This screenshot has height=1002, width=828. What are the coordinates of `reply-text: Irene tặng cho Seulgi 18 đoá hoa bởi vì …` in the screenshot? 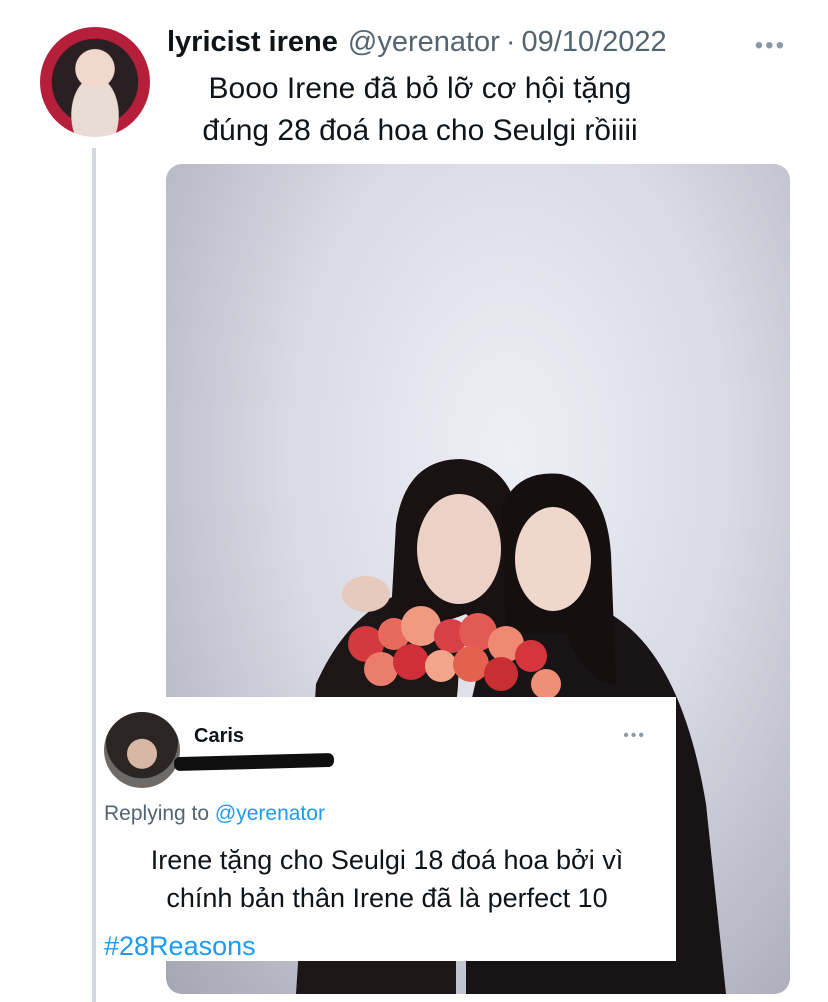 It's located at (387, 879).